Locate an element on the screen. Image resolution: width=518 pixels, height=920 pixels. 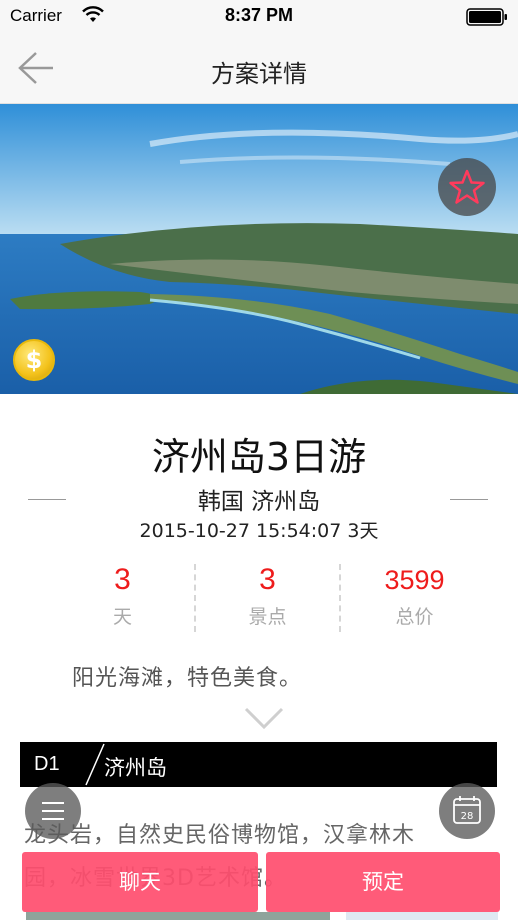
navigation-bar: 方案详情 is located at coordinates (259, 69).